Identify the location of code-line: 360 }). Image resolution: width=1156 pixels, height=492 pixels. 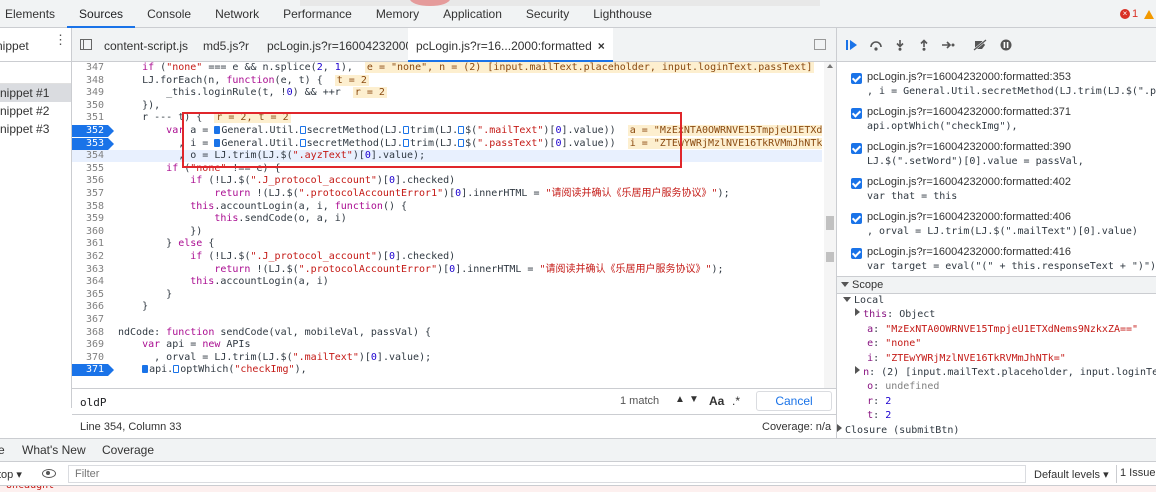
(447, 232).